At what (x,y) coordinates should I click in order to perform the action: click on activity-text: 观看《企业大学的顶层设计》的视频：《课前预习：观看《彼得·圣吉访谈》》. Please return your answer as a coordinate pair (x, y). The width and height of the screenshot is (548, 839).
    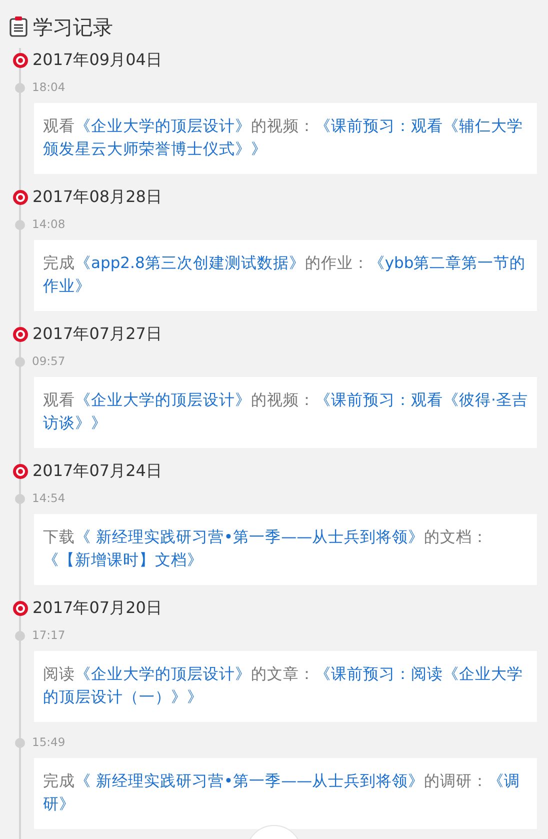
    Looking at the image, I should click on (285, 412).